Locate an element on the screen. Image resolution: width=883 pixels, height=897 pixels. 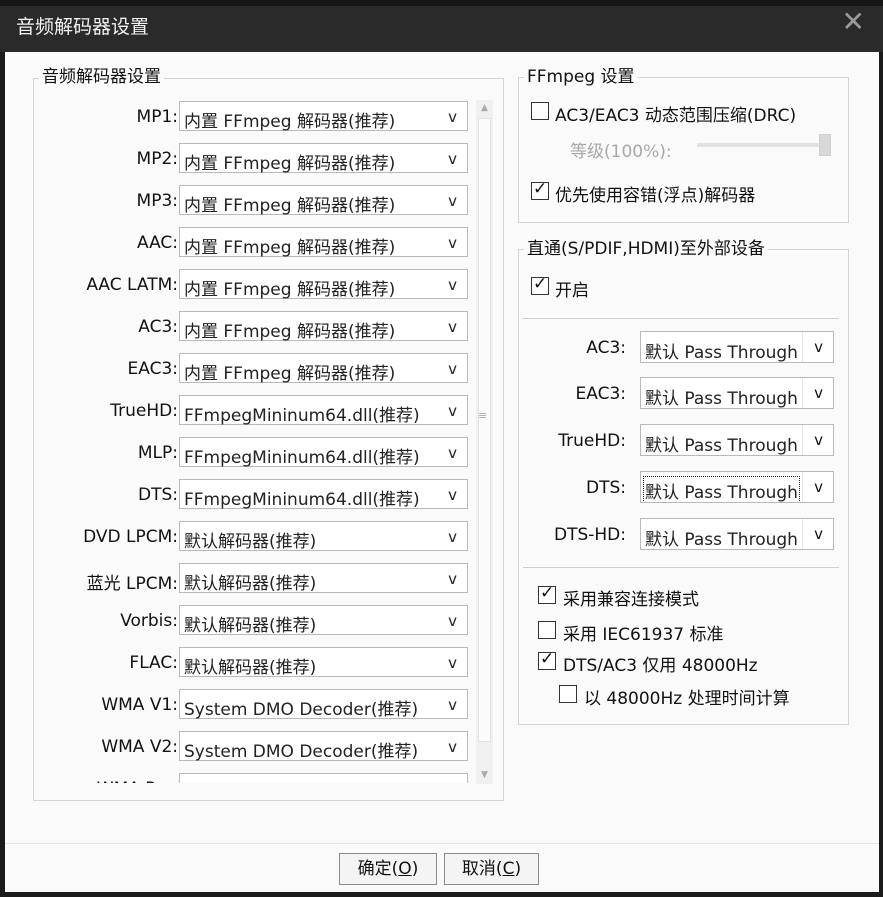
decoder-label: 蓝光 LPCM: is located at coordinates (132, 584).